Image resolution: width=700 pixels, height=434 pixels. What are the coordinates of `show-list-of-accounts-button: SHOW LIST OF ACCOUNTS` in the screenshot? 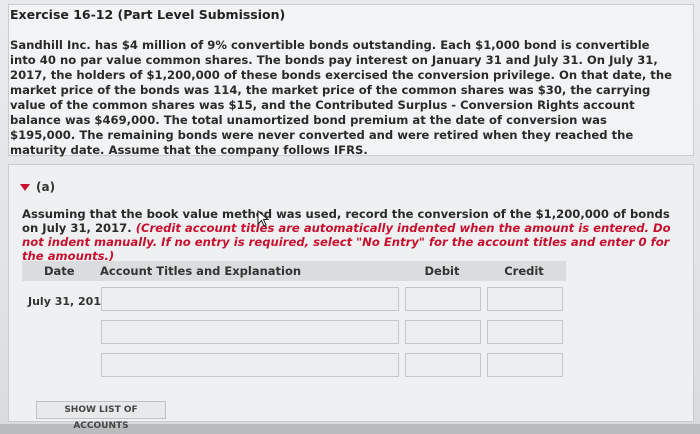 It's located at (101, 416).